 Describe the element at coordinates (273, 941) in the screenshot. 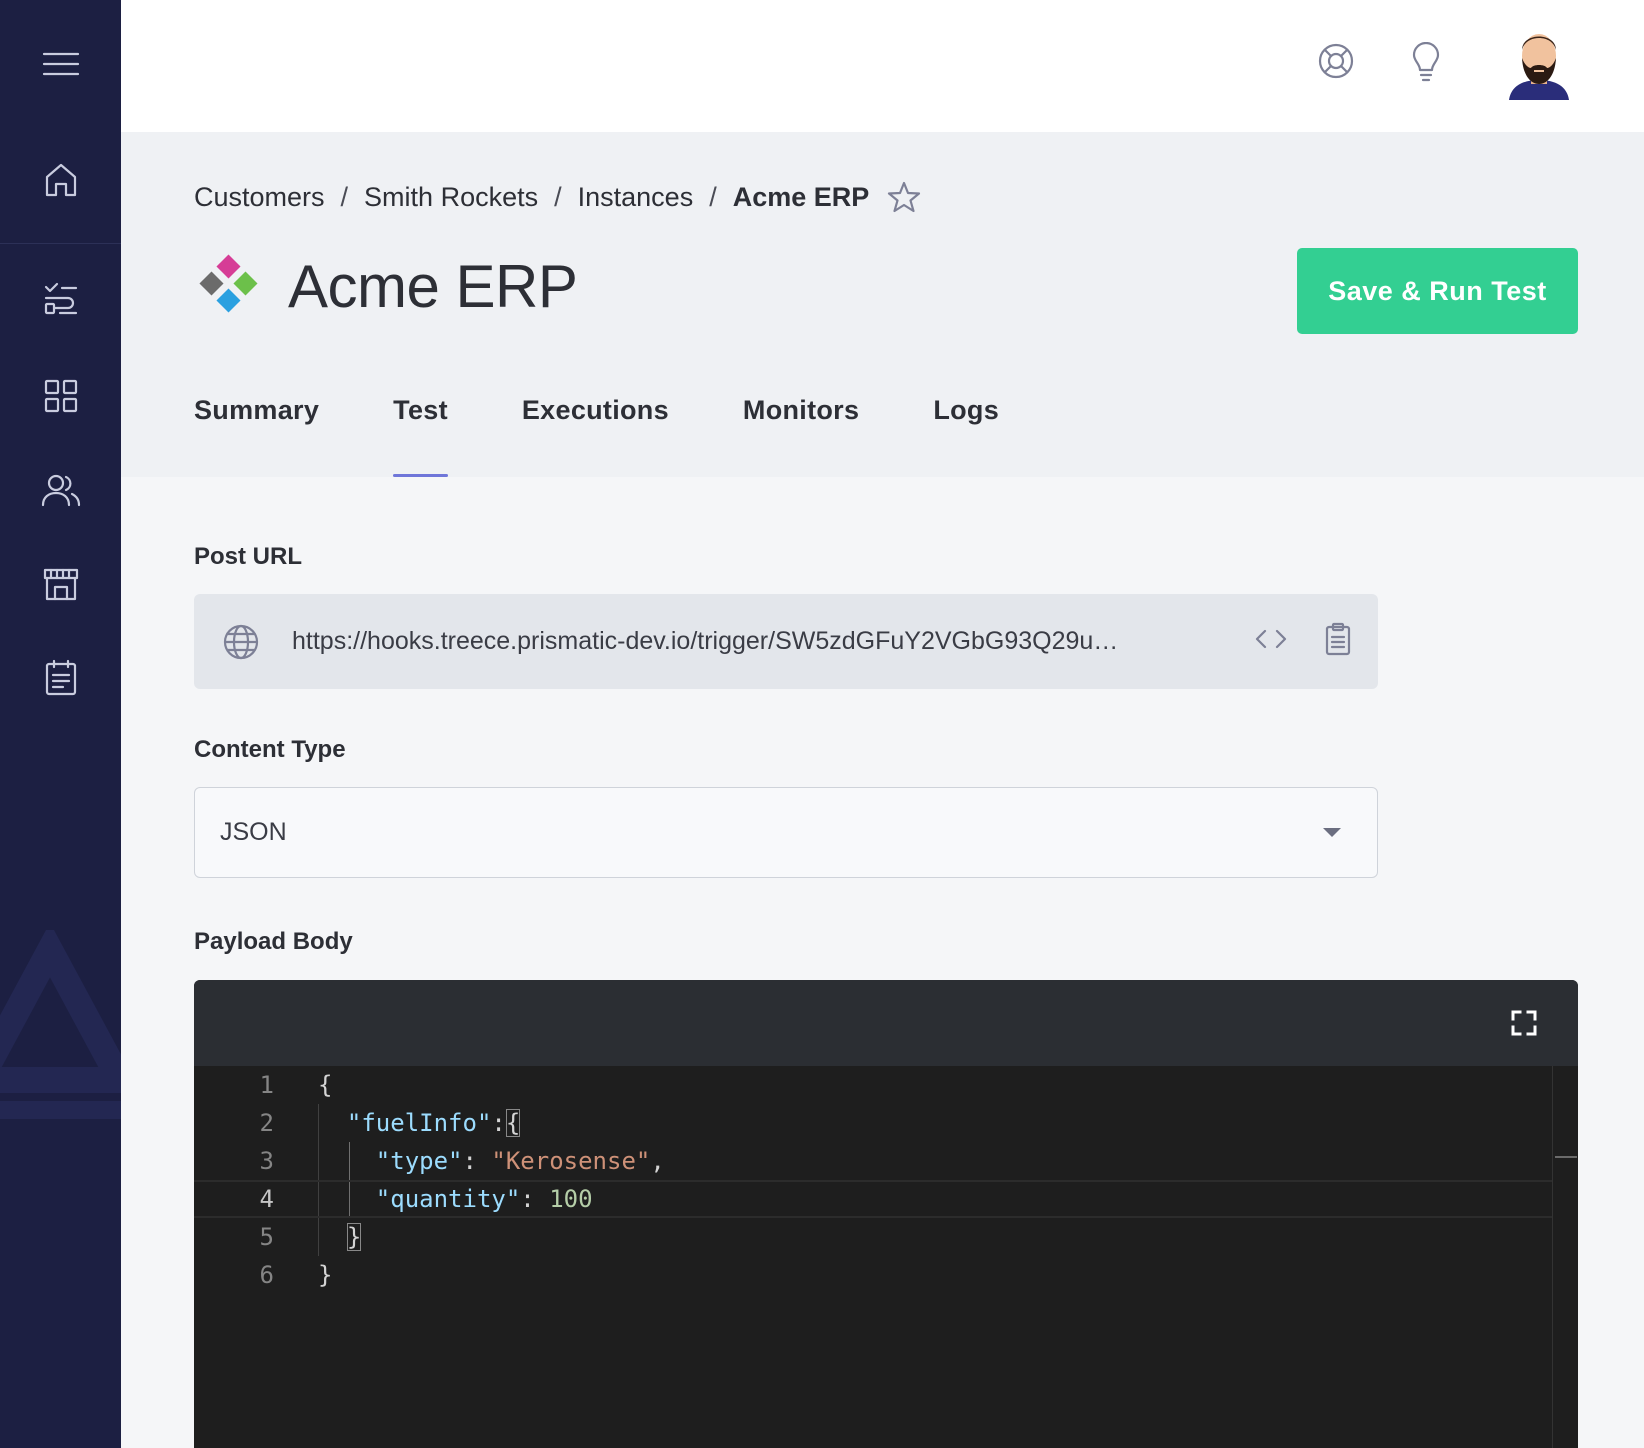

I see `payload-body-label: Payload Body` at that location.